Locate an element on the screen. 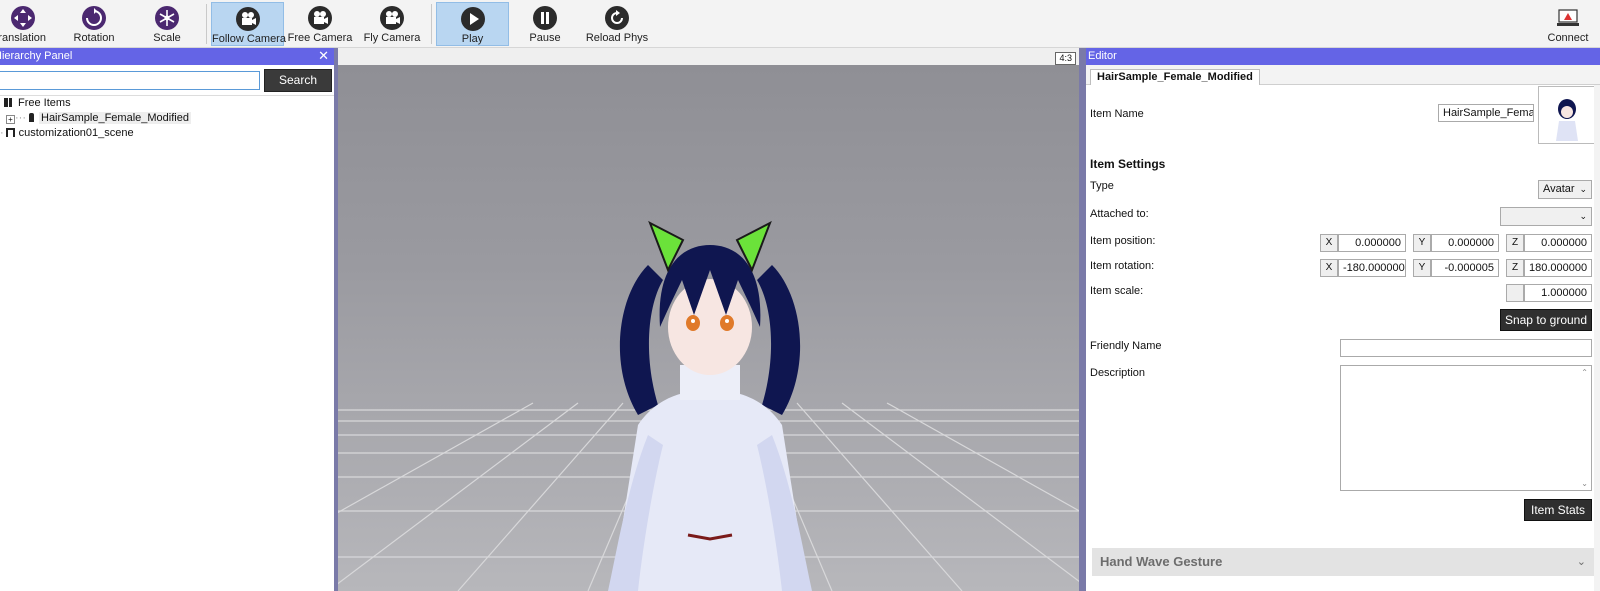 The height and width of the screenshot is (591, 1600). item-name-field: HairSample_Female_Modified is located at coordinates (1486, 113).